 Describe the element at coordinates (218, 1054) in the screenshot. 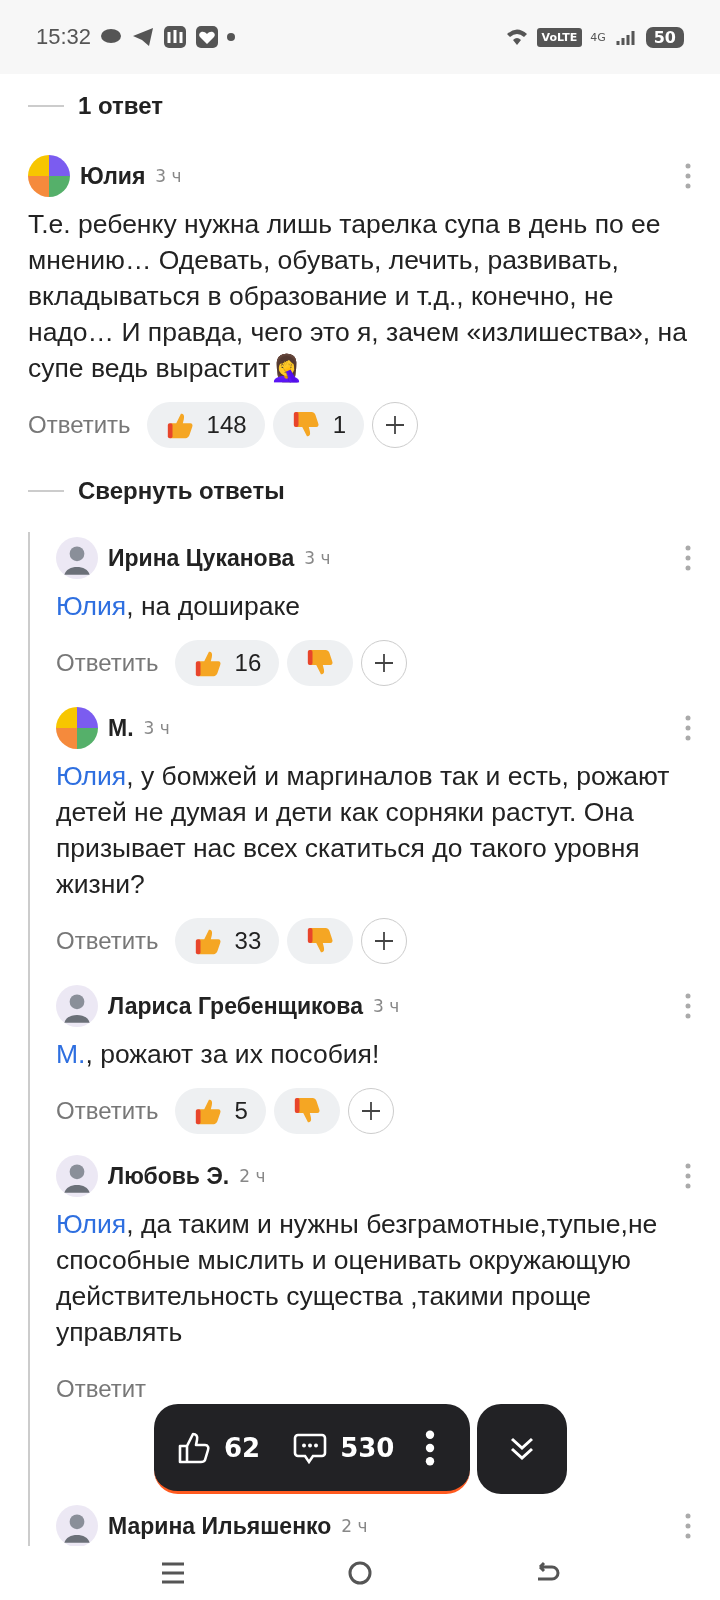

I see `comment-text: М., рожают за их пособия!` at that location.